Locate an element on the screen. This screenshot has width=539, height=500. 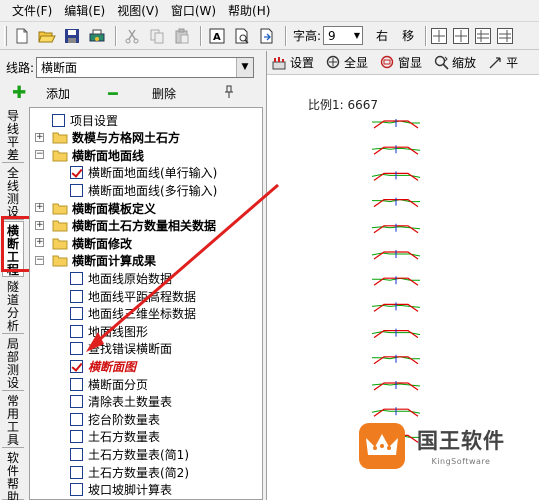
vertical-tabs: 导线平差 全线测设 横断工程 隧道分析 局部测设 常用工具 软件帮助 is located at coordinates (13, 303).